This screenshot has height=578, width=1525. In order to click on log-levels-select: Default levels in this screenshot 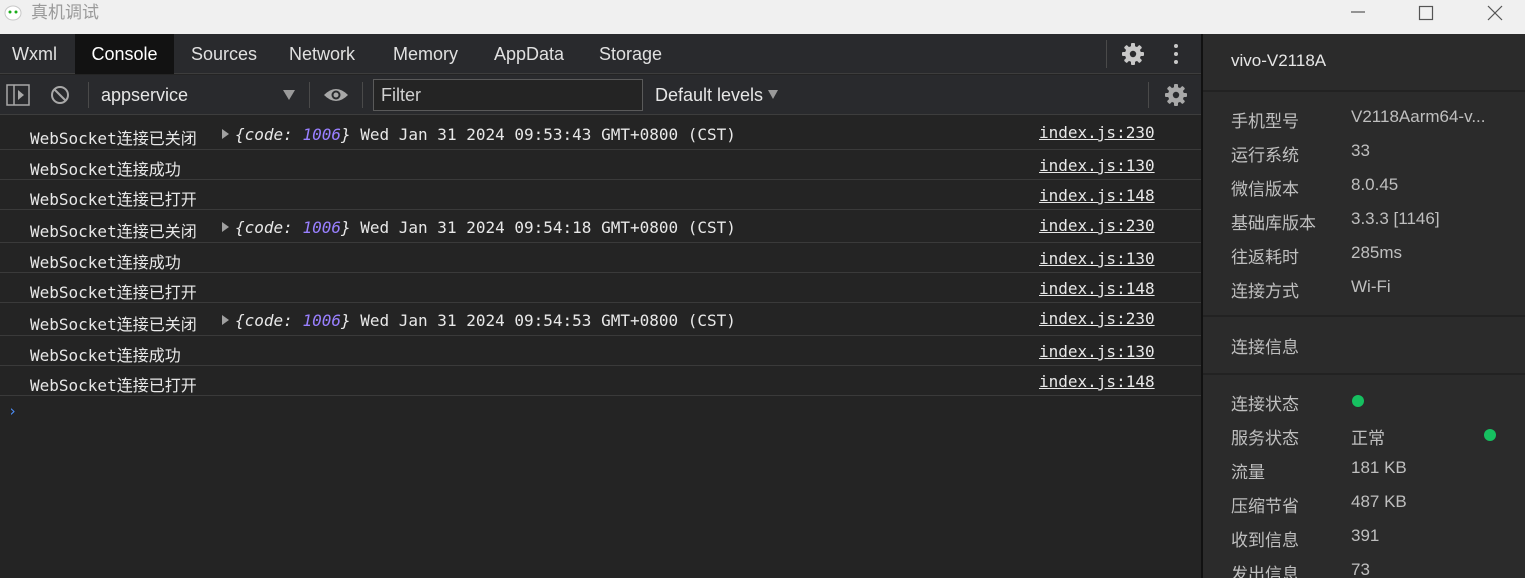, I will do `click(709, 95)`.